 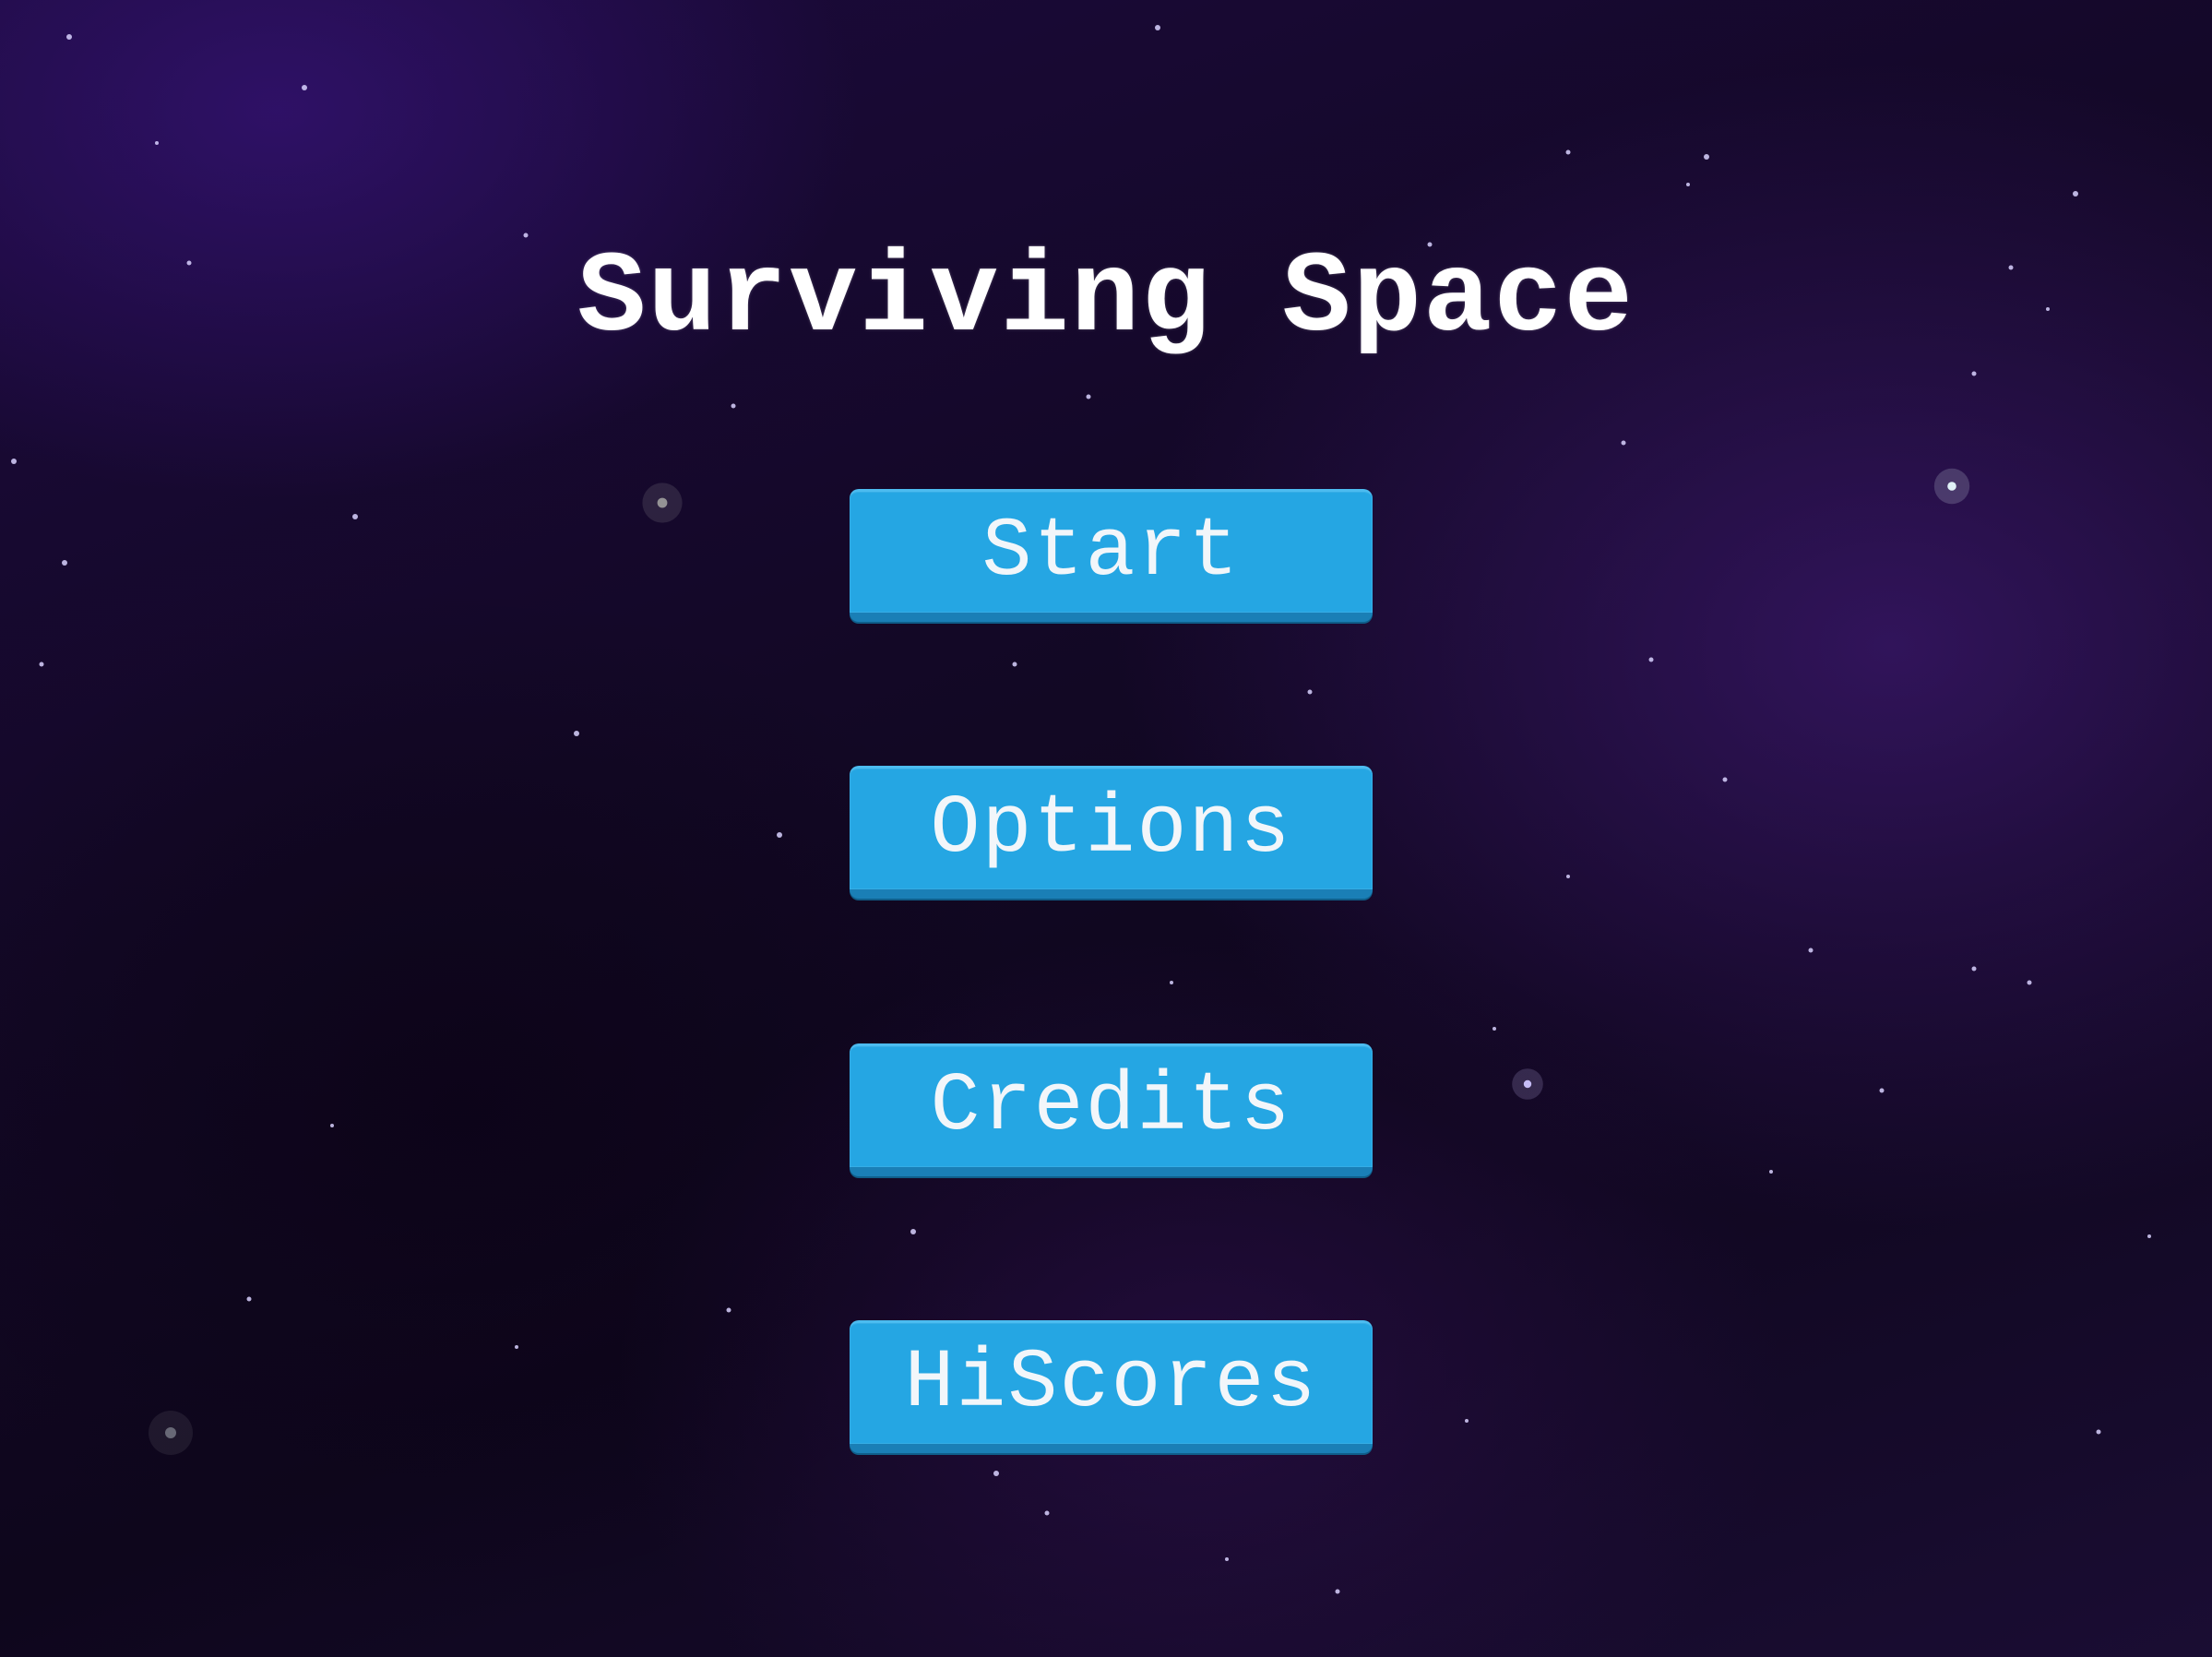 What do you see at coordinates (1111, 1110) in the screenshot?
I see `credits-button: Credits` at bounding box center [1111, 1110].